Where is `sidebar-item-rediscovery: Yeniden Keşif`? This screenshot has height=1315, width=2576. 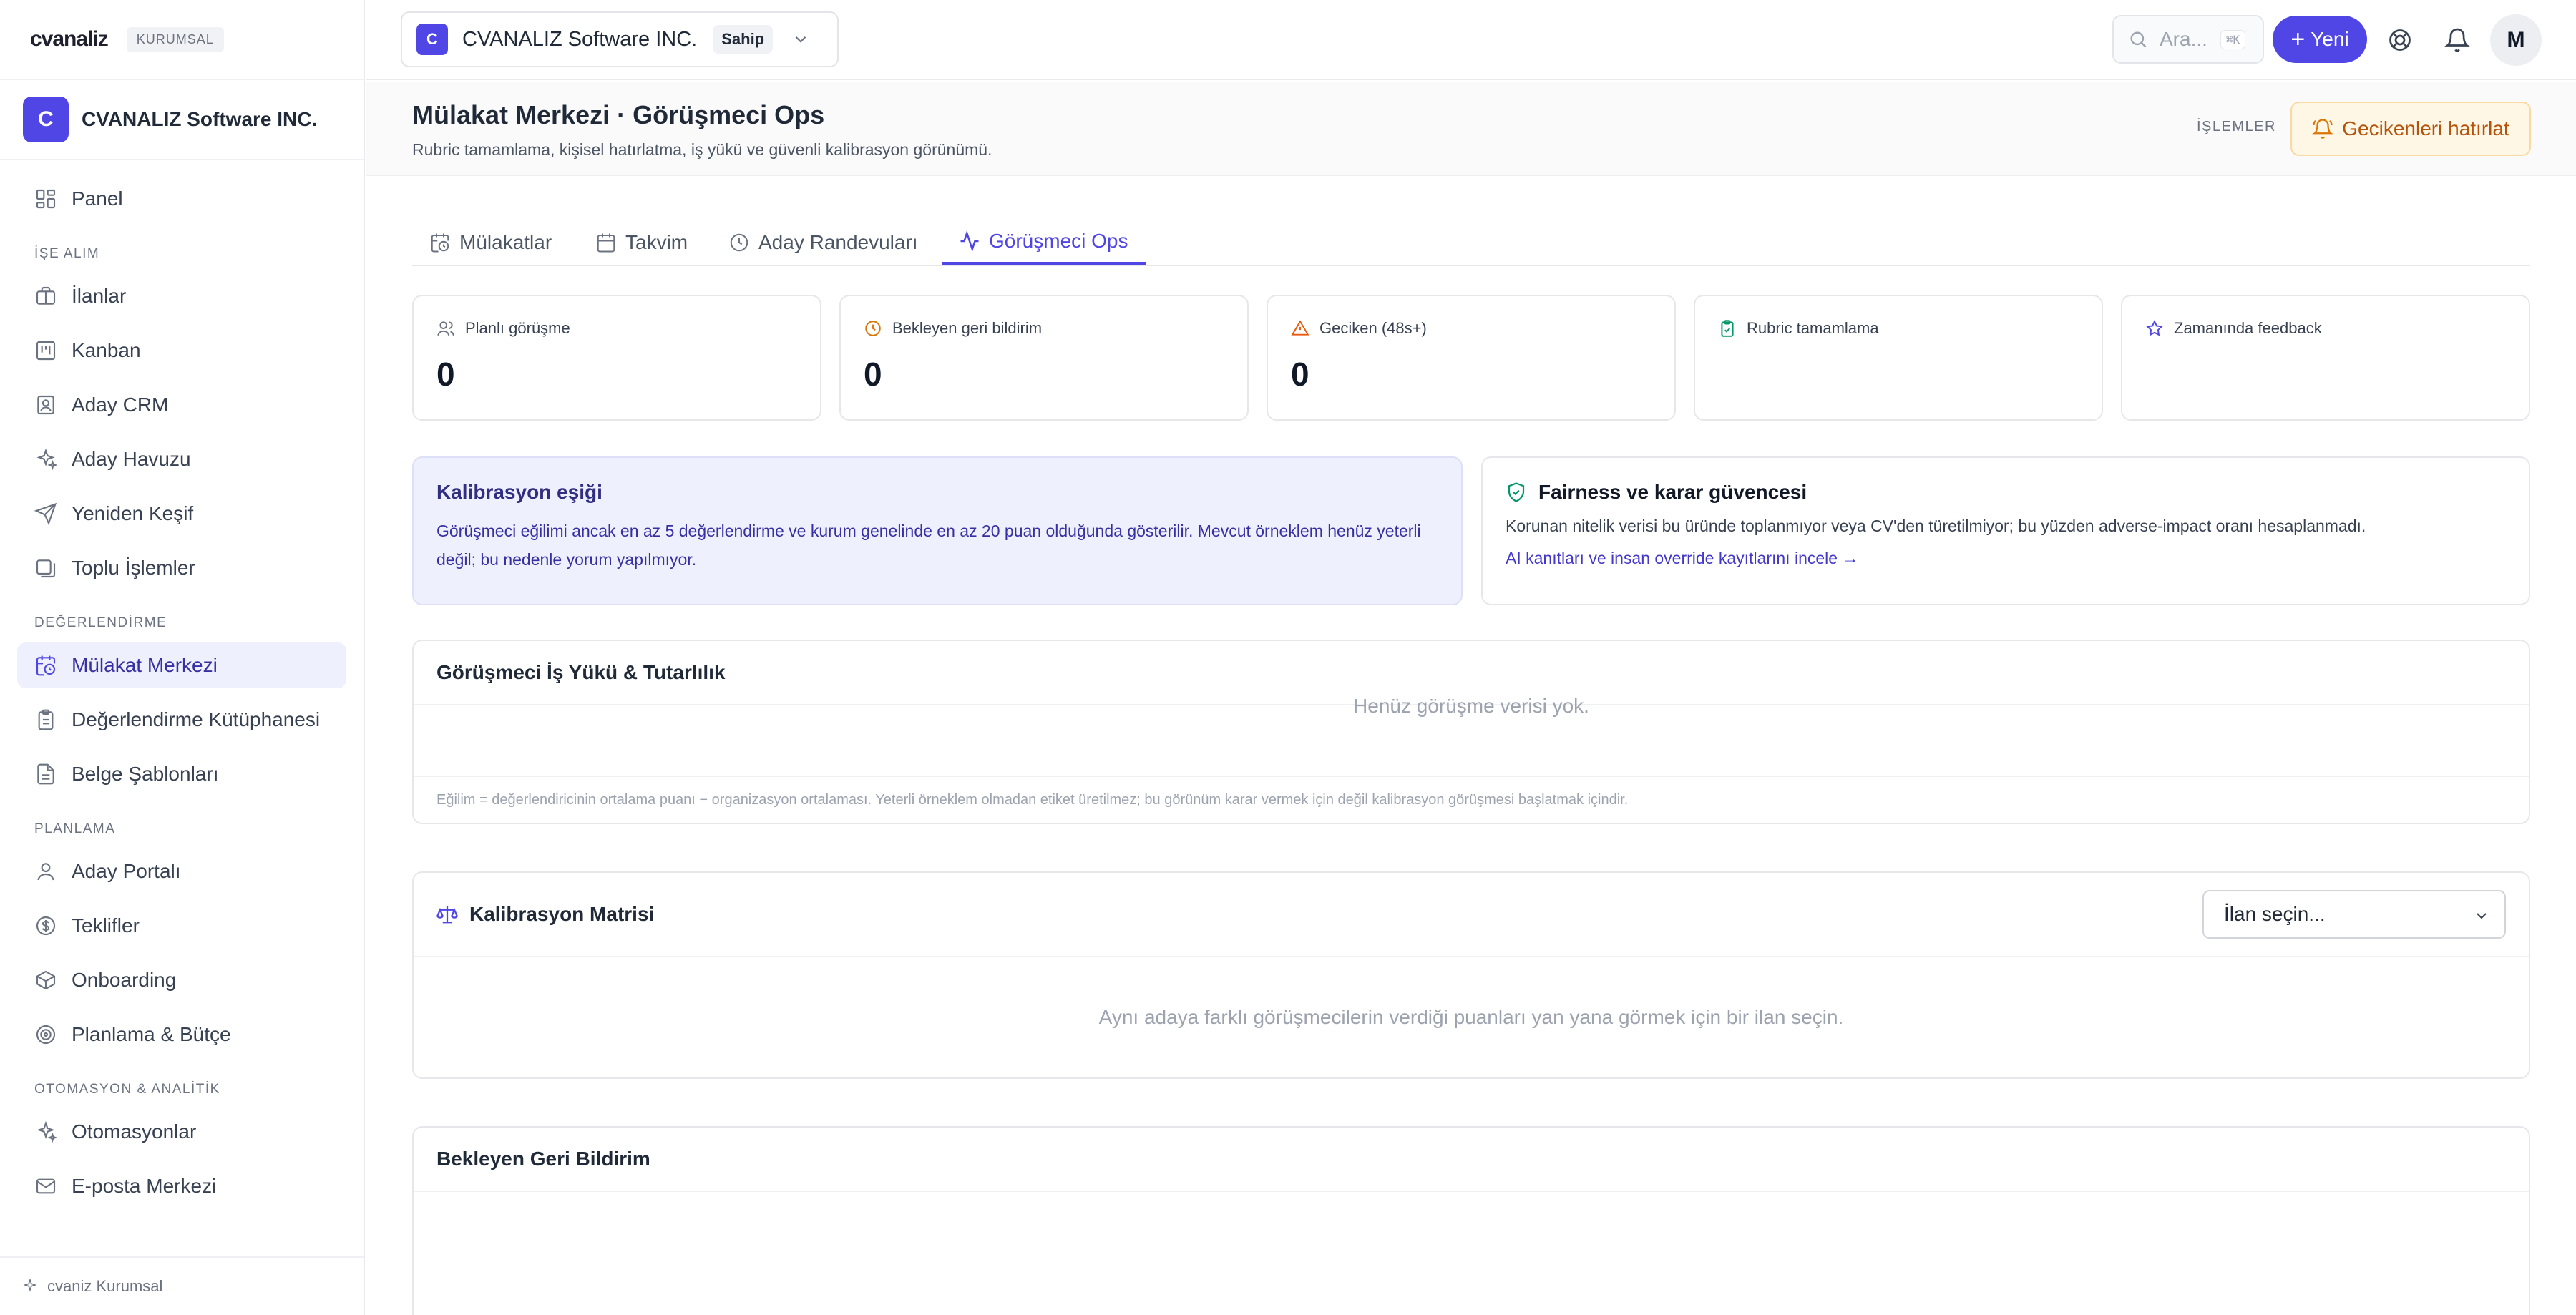
sidebar-item-rediscovery: Yeniden Keşif is located at coordinates (181, 514).